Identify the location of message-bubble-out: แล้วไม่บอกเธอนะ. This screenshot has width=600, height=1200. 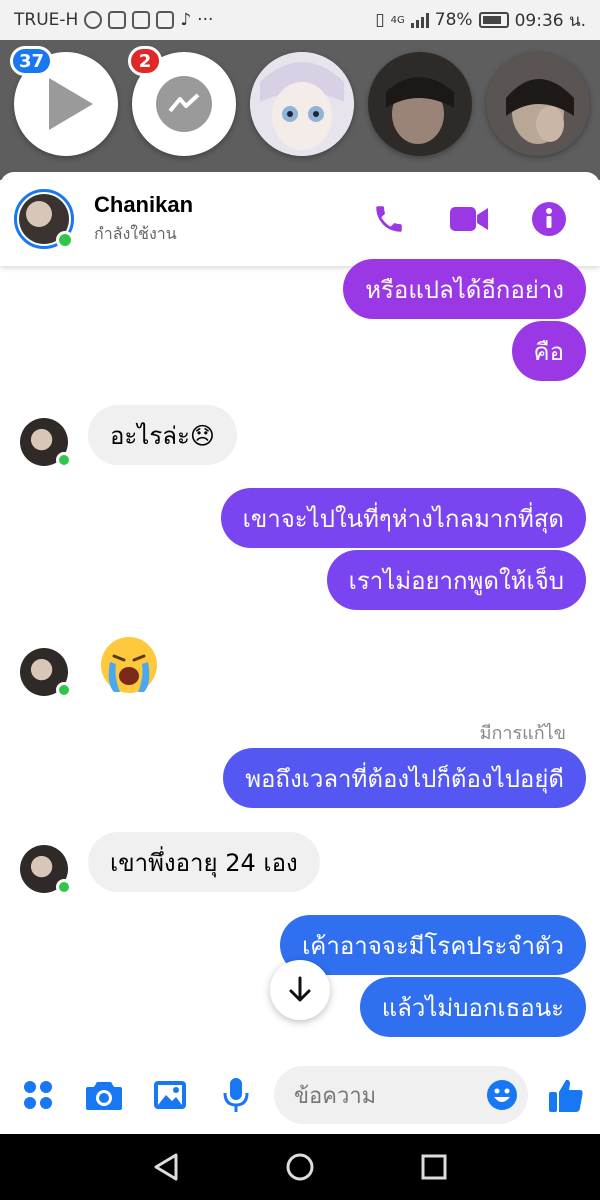
(472, 1007).